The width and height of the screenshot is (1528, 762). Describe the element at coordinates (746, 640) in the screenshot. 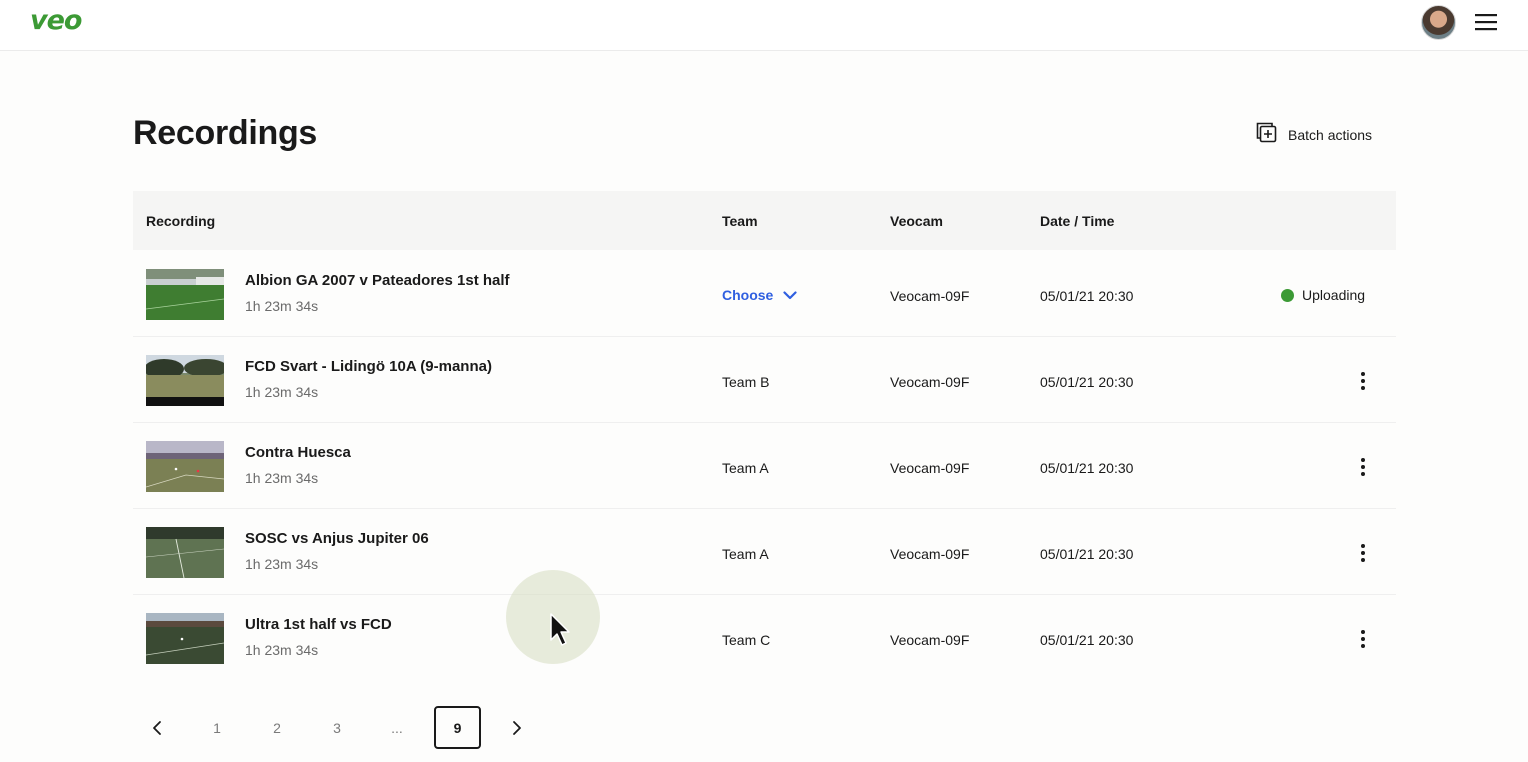

I see `team-cell: Team C` at that location.